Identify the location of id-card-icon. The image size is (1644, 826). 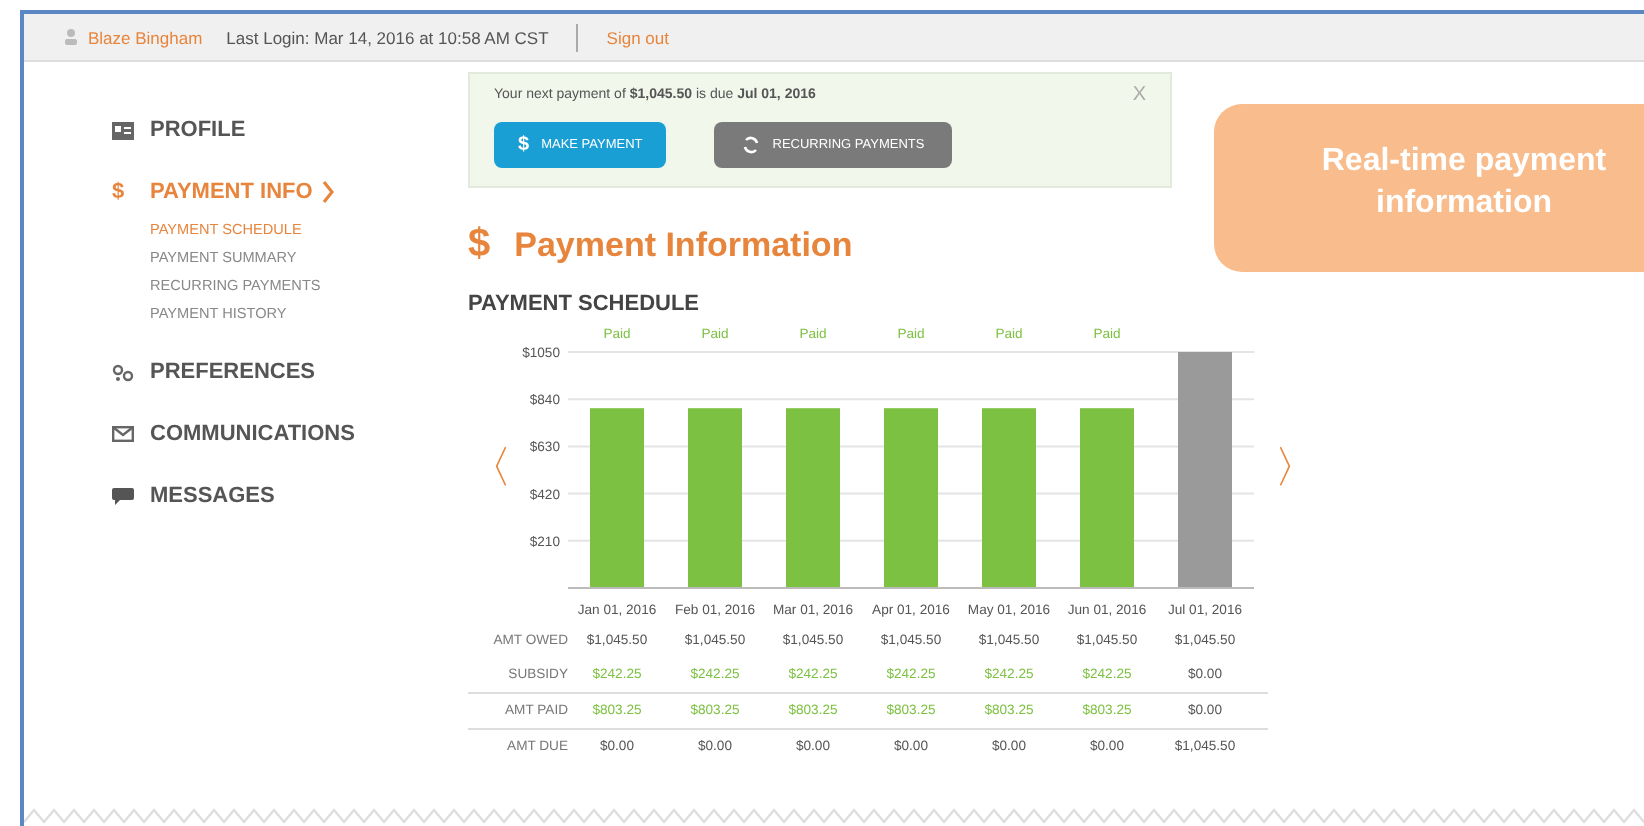
(123, 130).